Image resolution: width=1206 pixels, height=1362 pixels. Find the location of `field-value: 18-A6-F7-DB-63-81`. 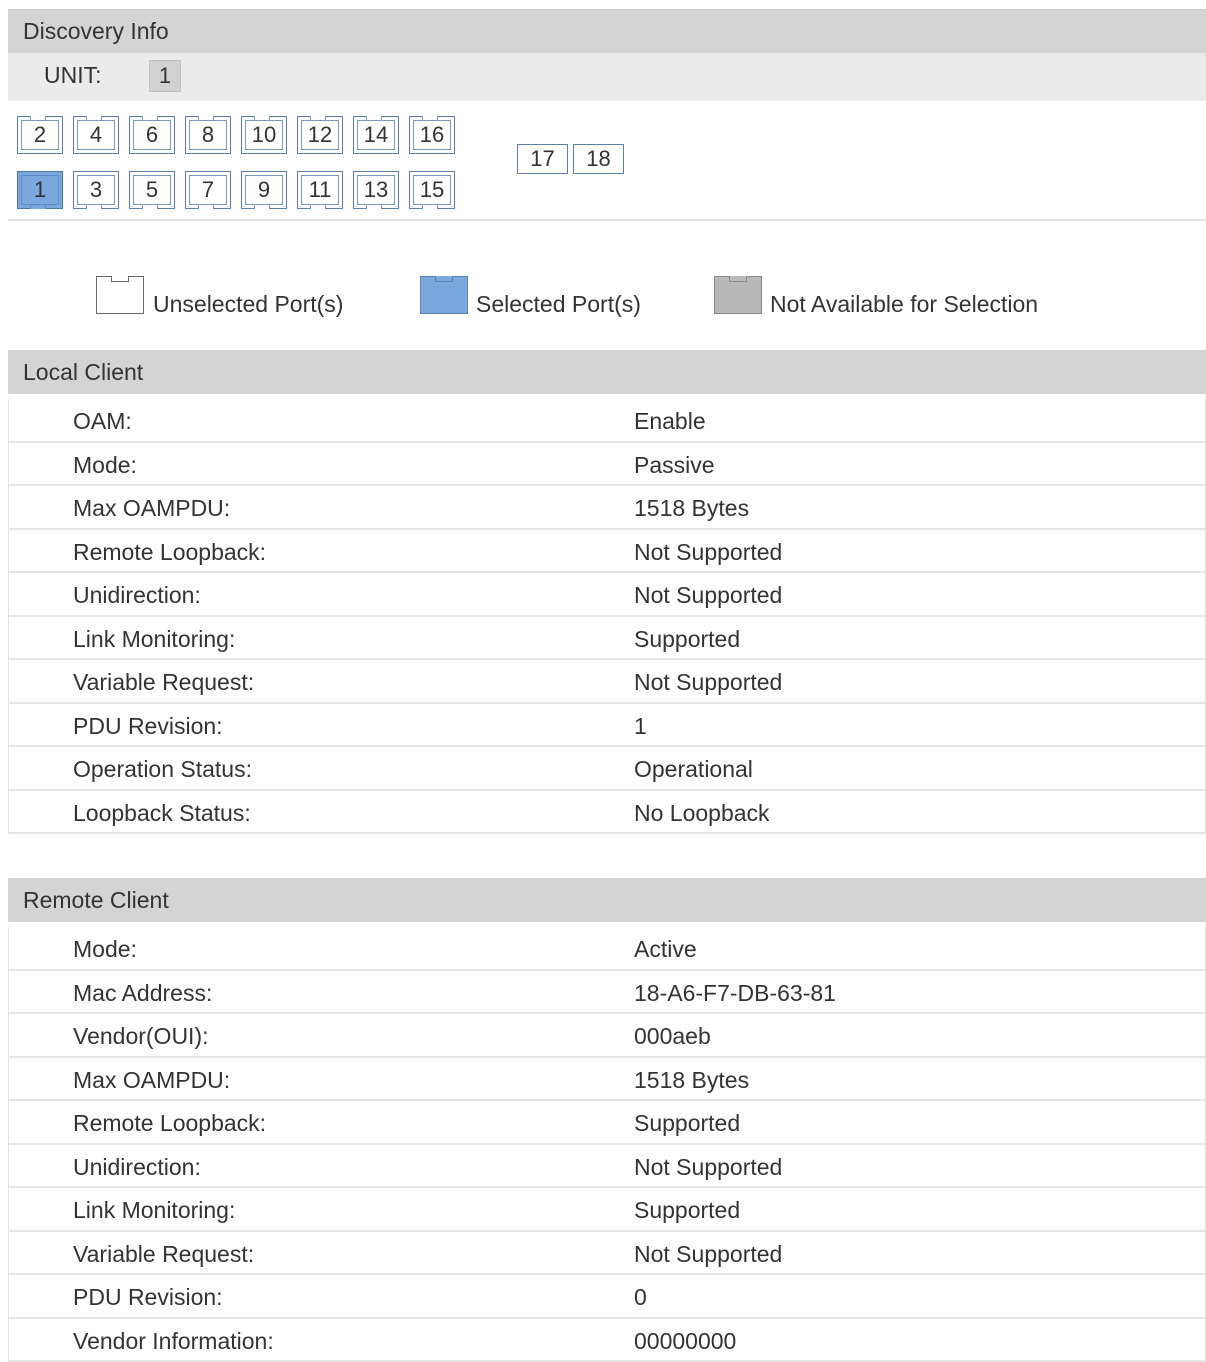

field-value: 18-A6-F7-DB-63-81 is located at coordinates (735, 993).